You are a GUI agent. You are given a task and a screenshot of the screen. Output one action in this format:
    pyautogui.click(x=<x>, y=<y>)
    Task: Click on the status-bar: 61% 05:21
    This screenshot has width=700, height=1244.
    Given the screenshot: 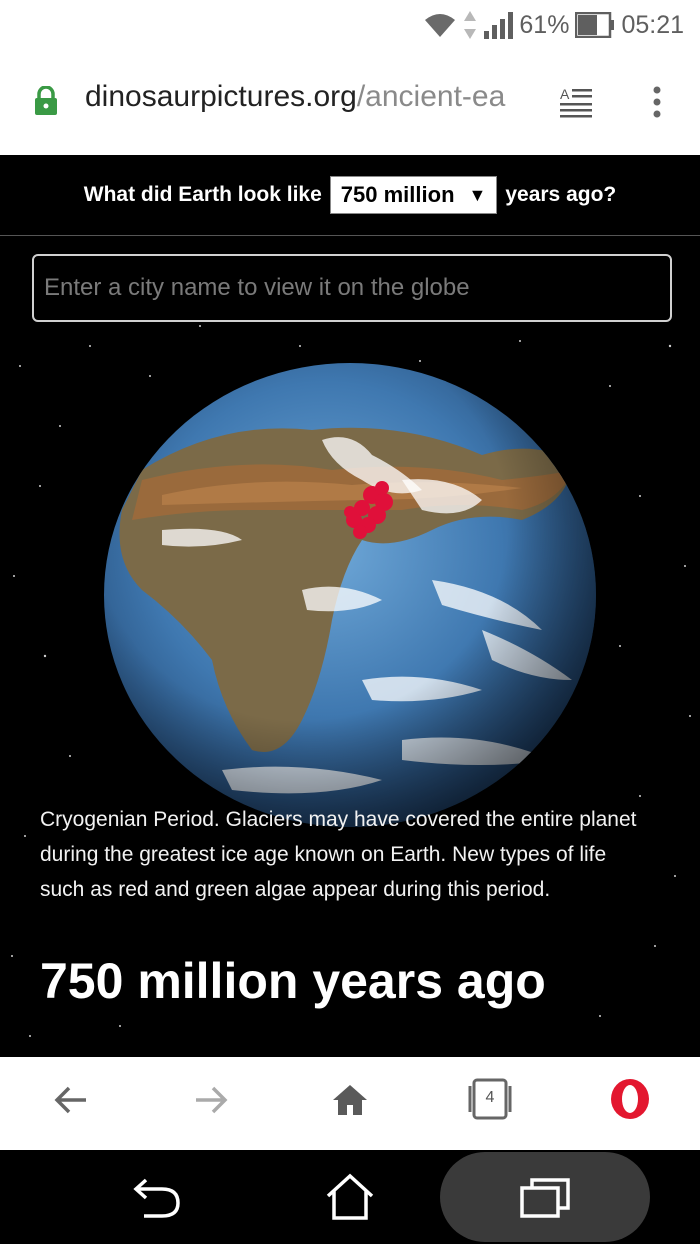 What is the action you would take?
    pyautogui.click(x=350, y=25)
    